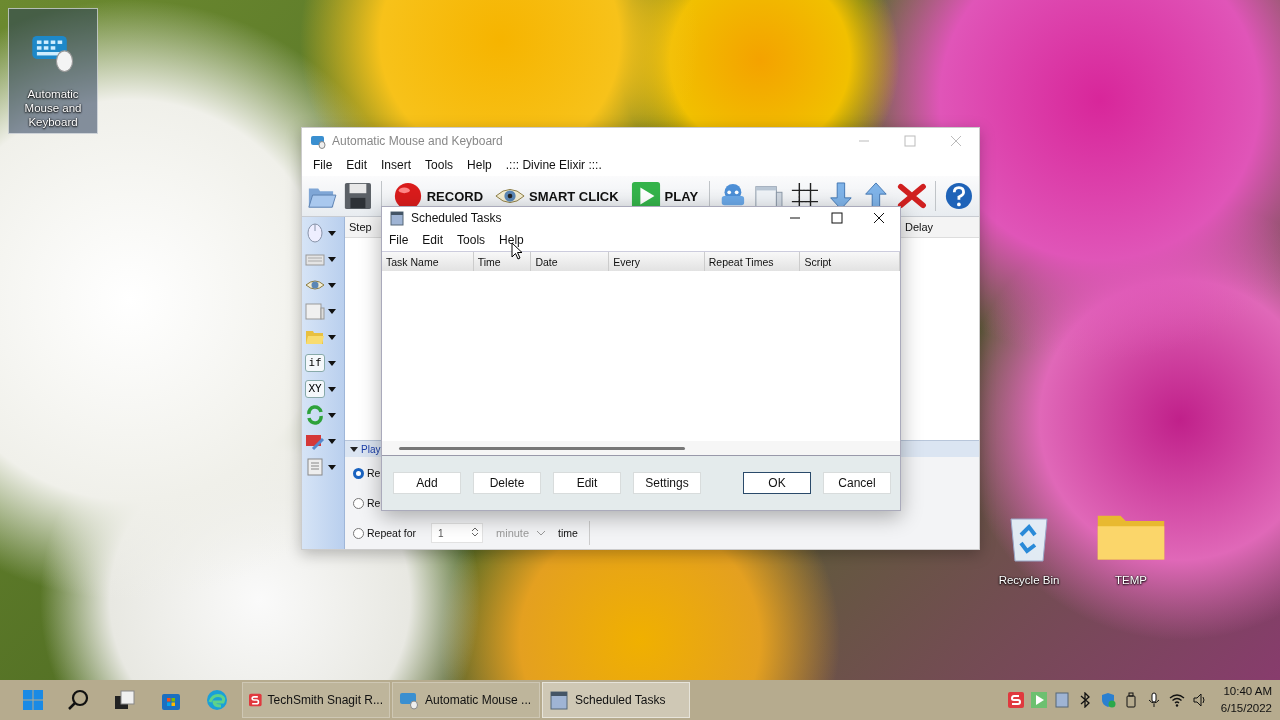 Image resolution: width=1280 pixels, height=720 pixels. I want to click on desktop-shortcut: Recycle Bin, so click(1029, 544).